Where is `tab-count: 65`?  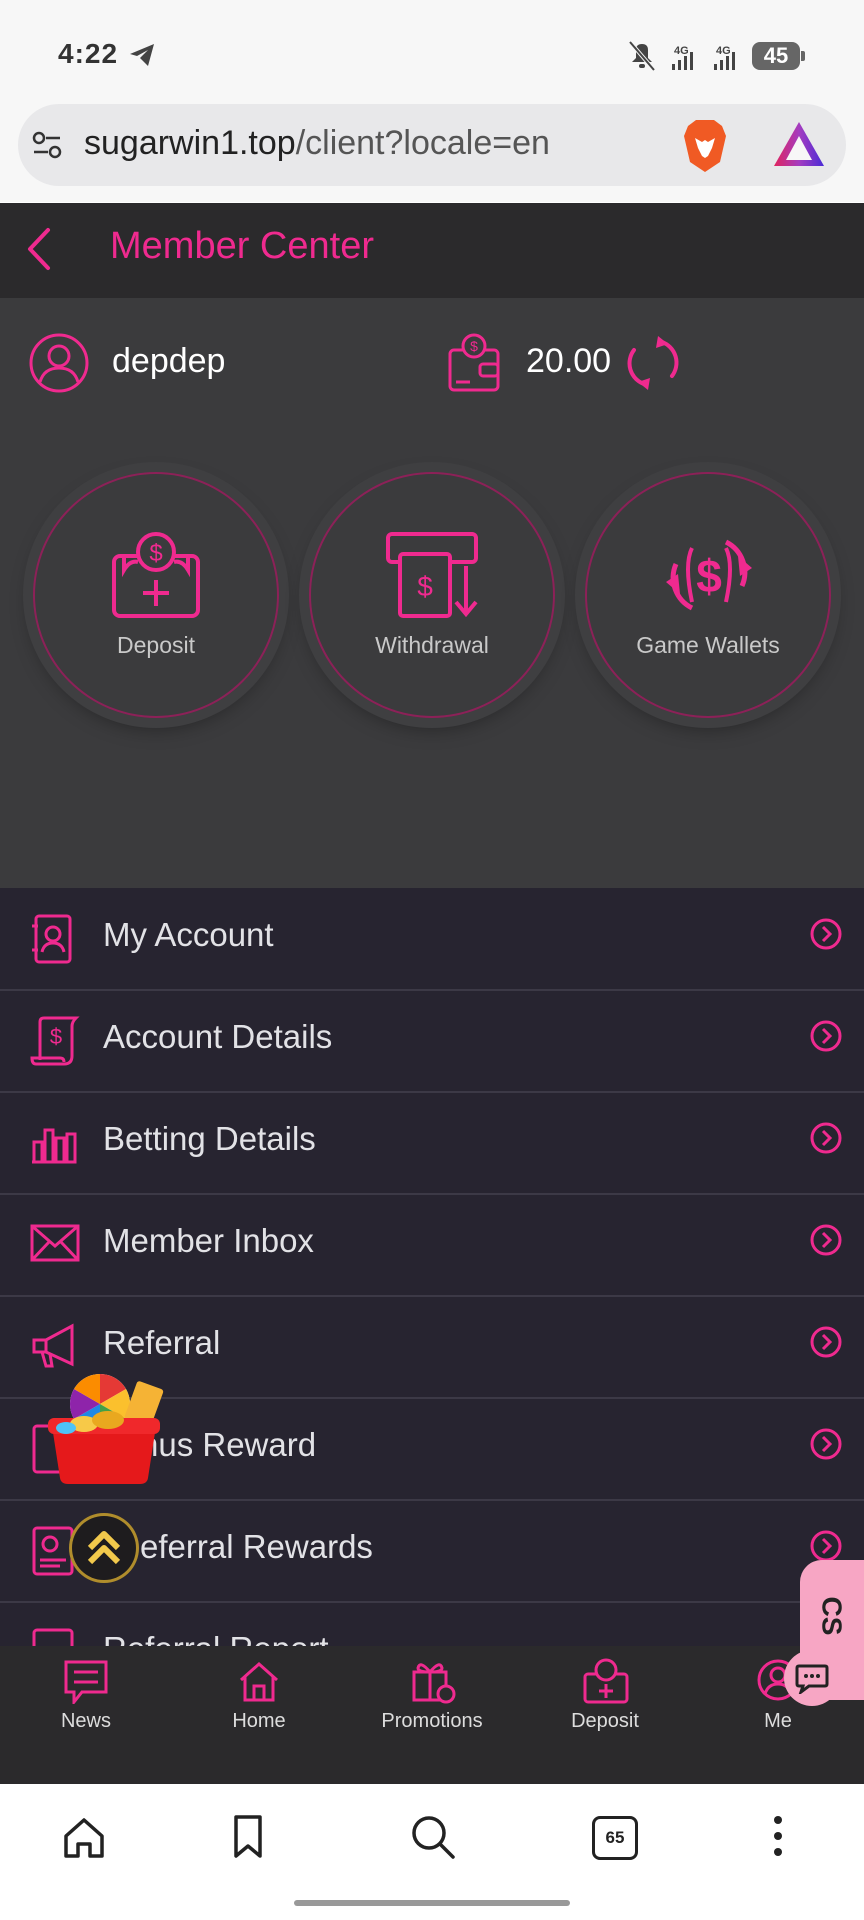 tab-count: 65 is located at coordinates (615, 1837).